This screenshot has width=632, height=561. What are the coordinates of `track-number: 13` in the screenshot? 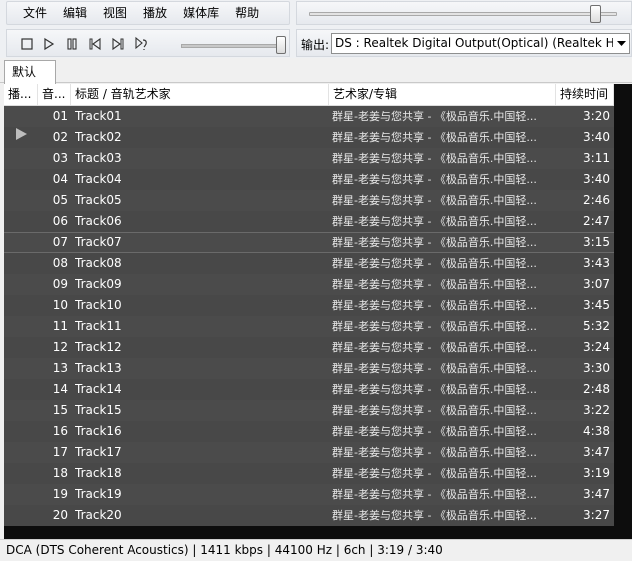 It's located at (60, 368).